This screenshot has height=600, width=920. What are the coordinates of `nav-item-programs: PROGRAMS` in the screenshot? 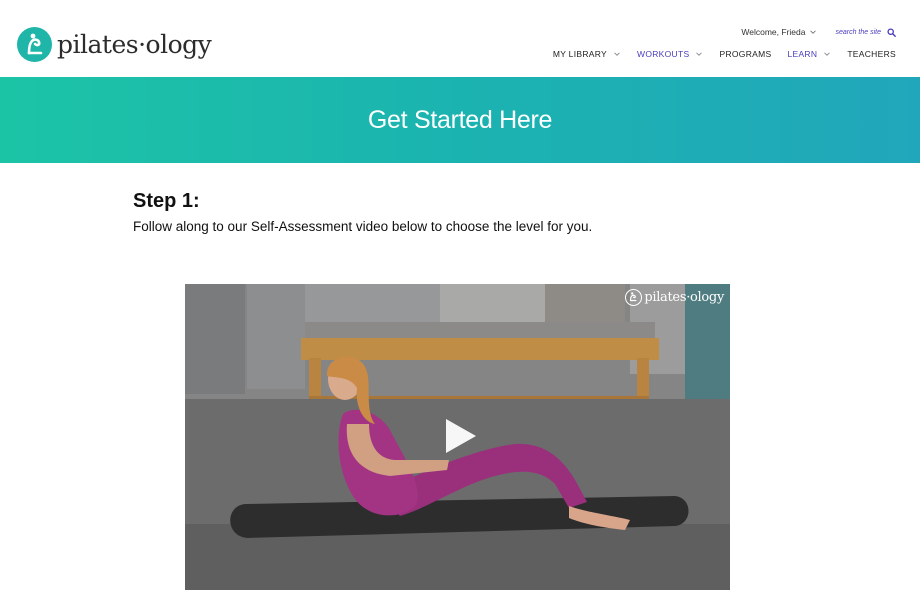 It's located at (745, 54).